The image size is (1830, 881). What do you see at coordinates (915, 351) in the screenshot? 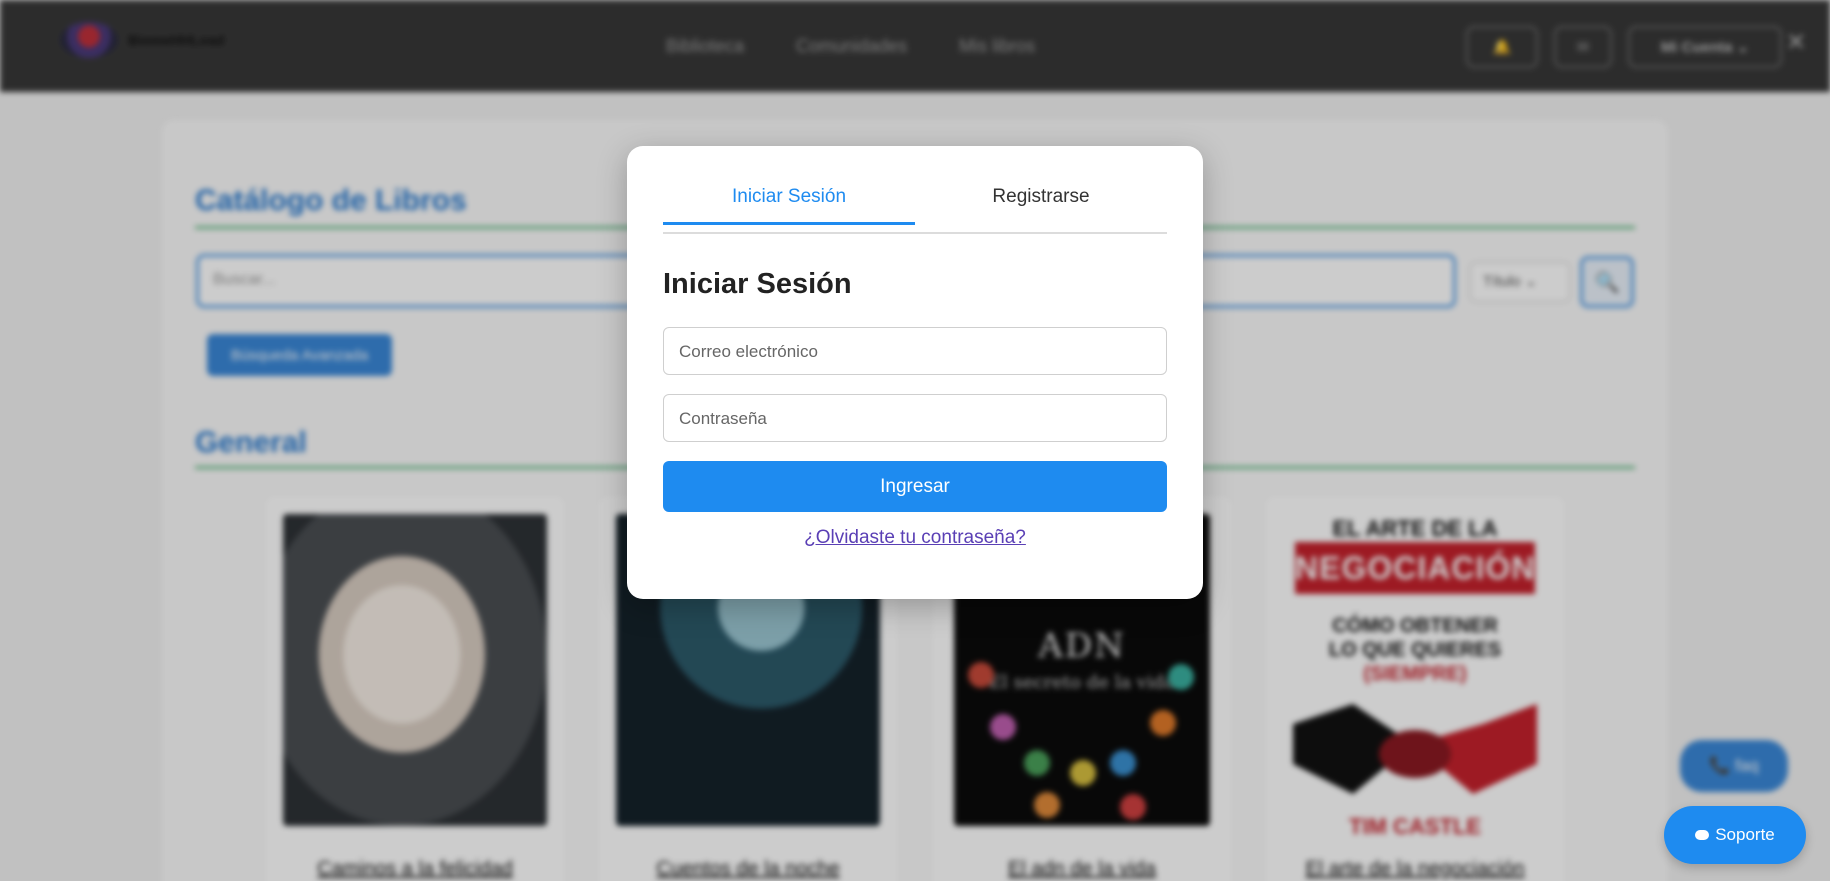
I see `email-field: Correo electrónico` at bounding box center [915, 351].